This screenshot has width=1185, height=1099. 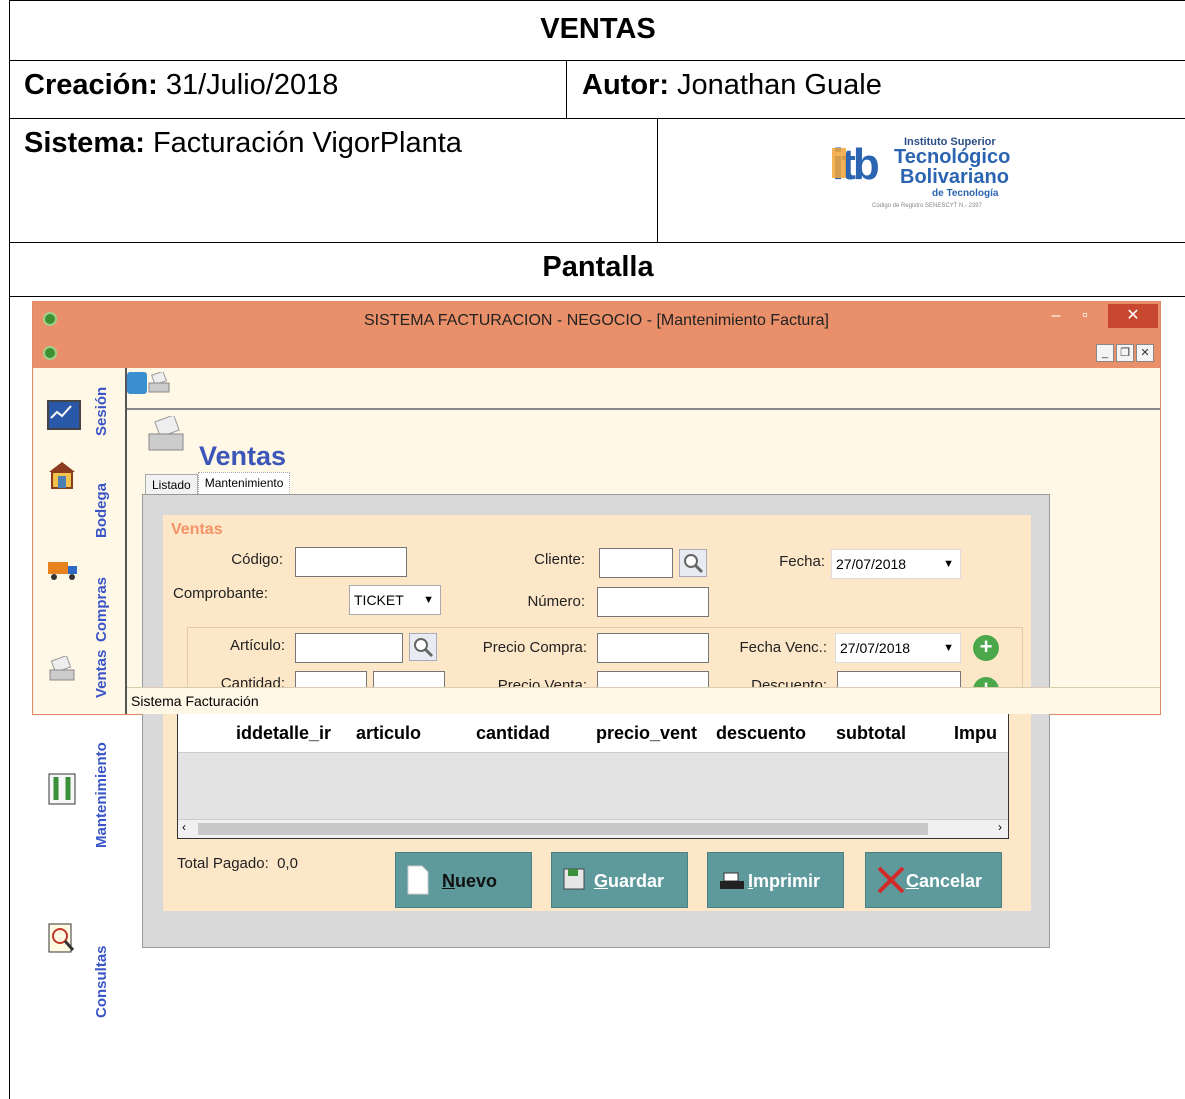 I want to click on nuevo-button: Nuevo, so click(x=463, y=880).